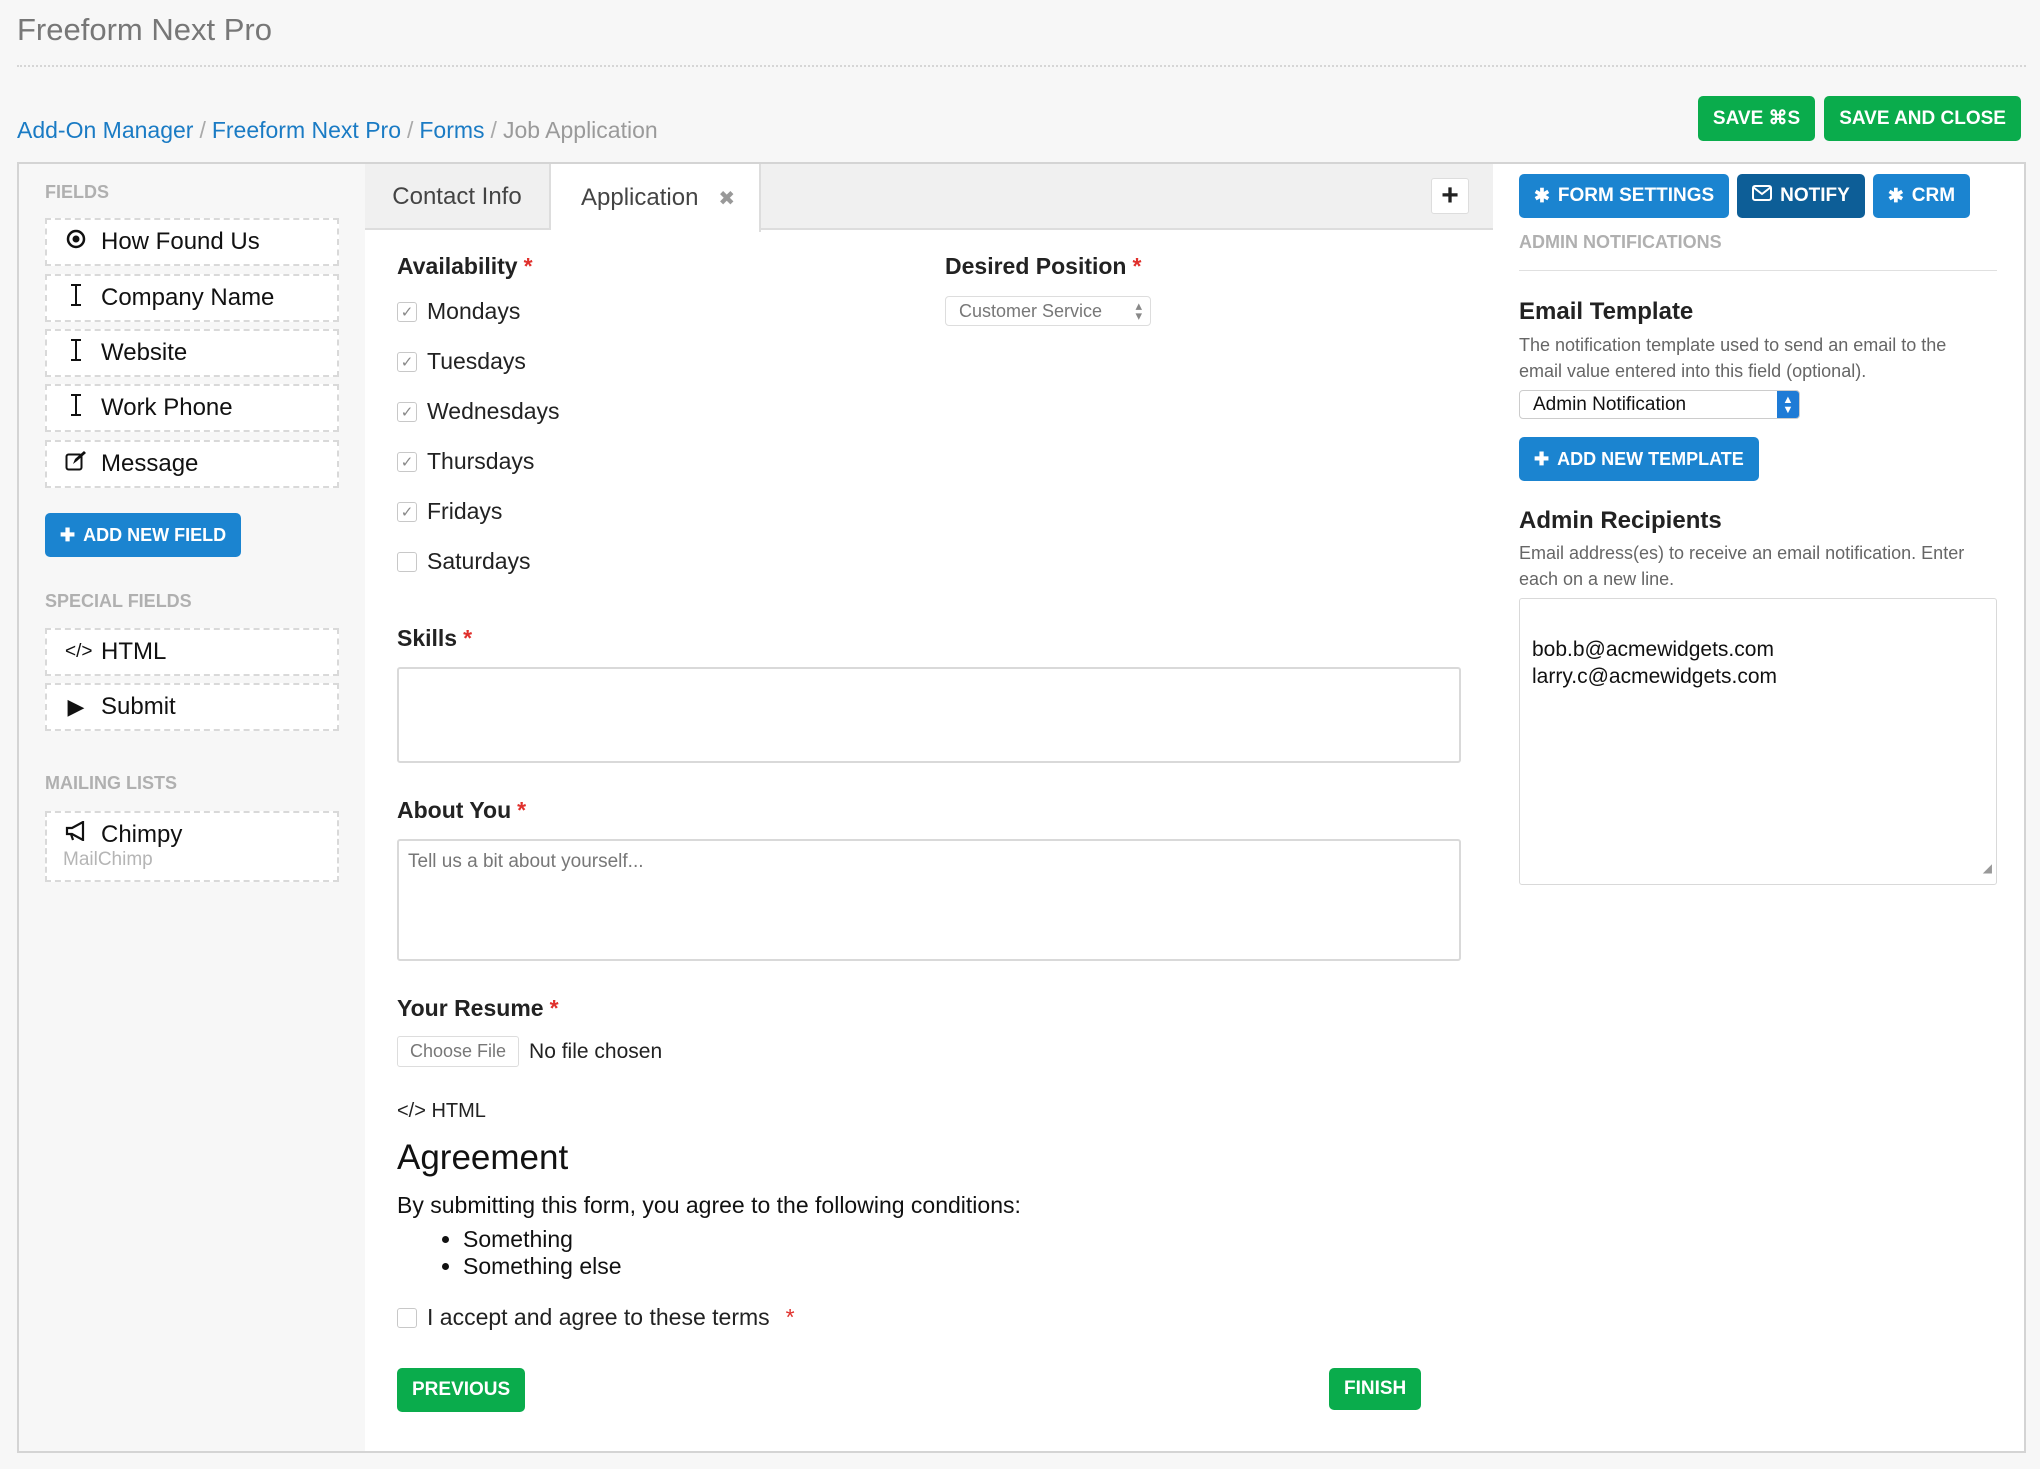 The width and height of the screenshot is (2040, 1469). I want to click on field-how-found-us: How Found Us, so click(192, 242).